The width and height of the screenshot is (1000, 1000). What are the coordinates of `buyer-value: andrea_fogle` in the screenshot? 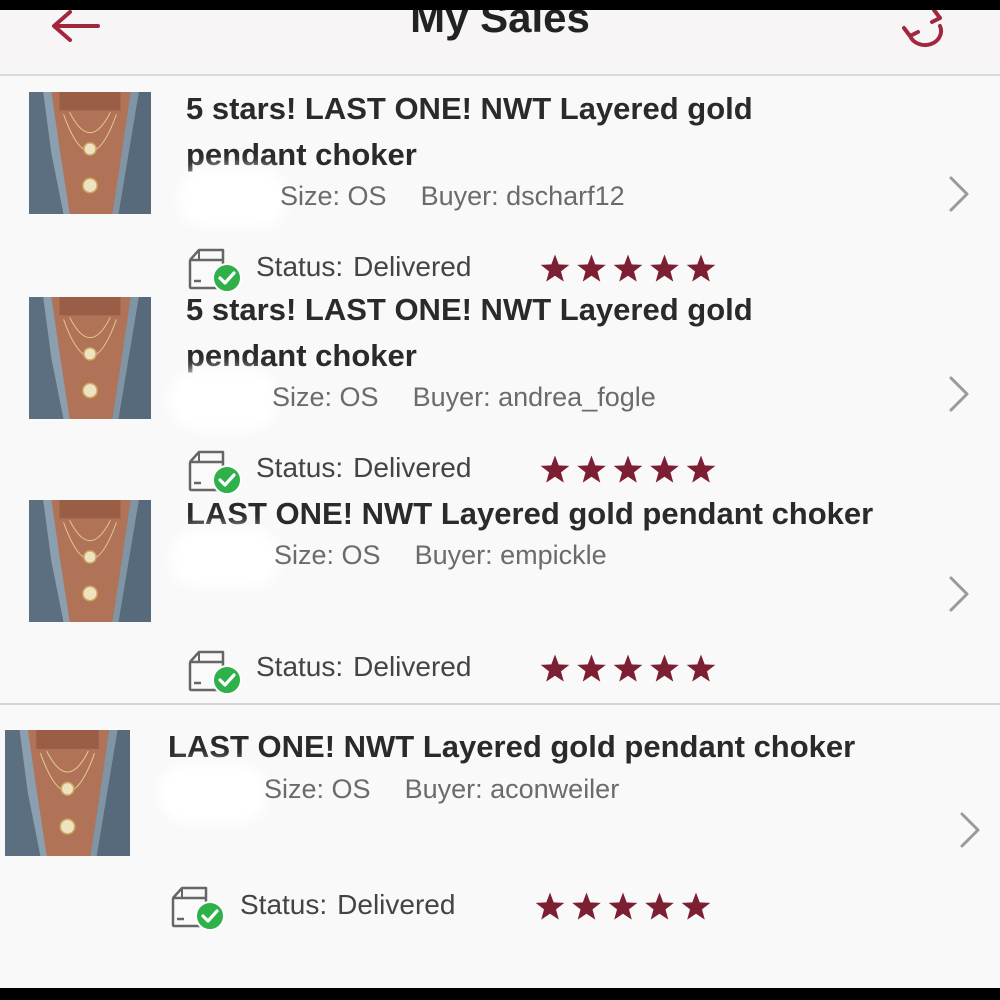 It's located at (577, 397).